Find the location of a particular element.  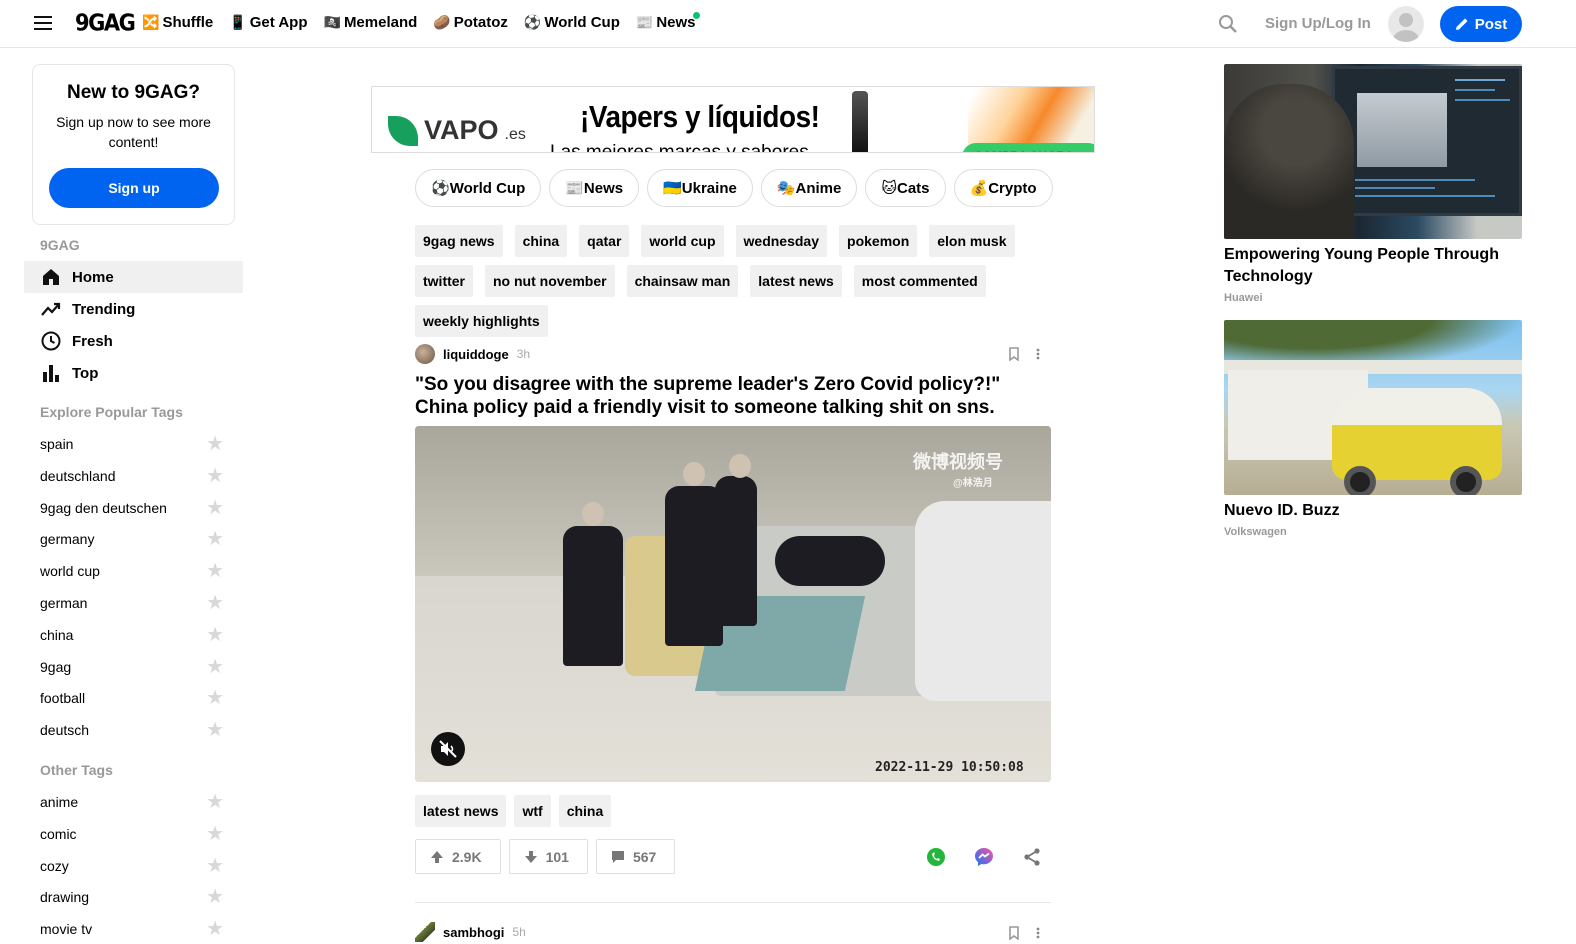

nav-get-app: 📱 Get App is located at coordinates (268, 22).